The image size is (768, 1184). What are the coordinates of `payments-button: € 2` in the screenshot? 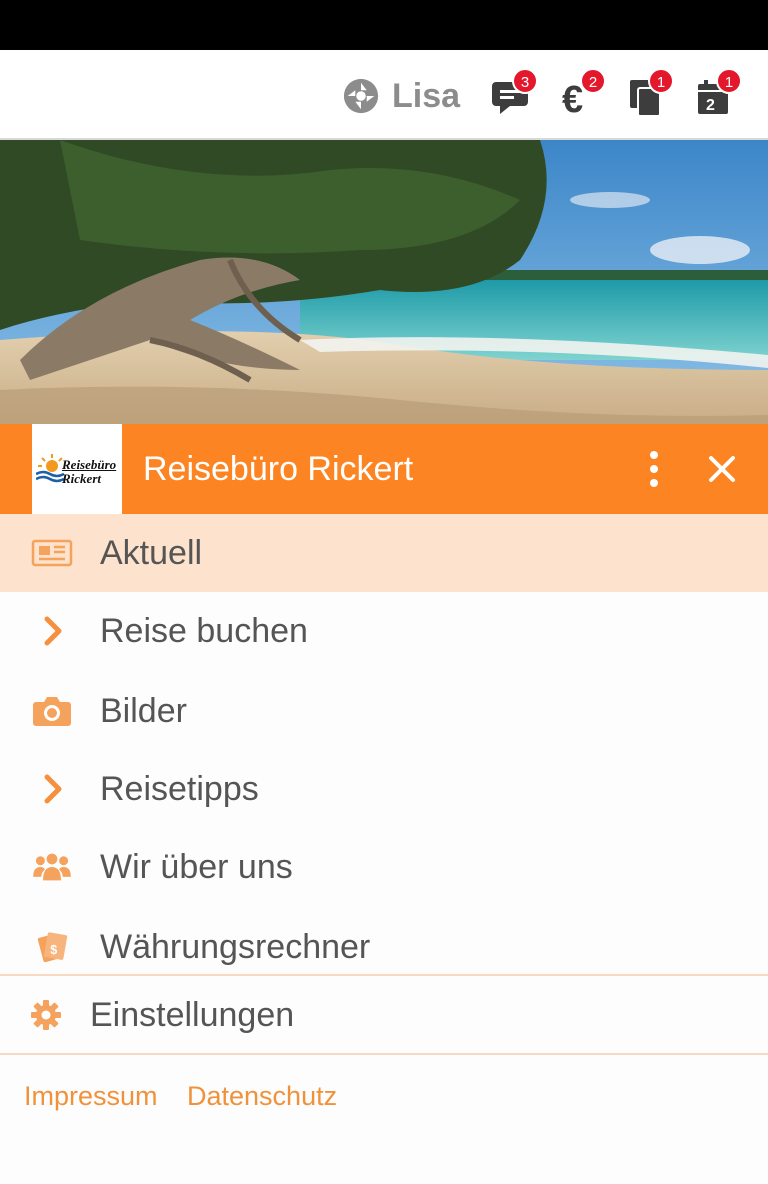 It's located at (586, 96).